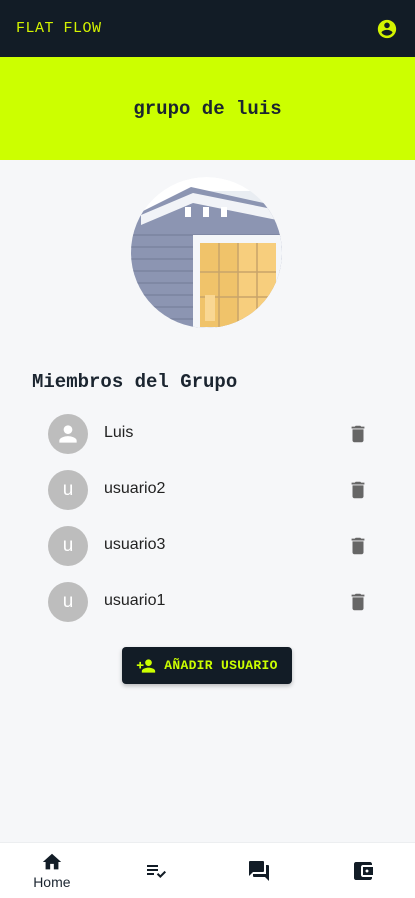 This screenshot has width=415, height=898. What do you see at coordinates (135, 600) in the screenshot?
I see `member-name: usuario1` at bounding box center [135, 600].